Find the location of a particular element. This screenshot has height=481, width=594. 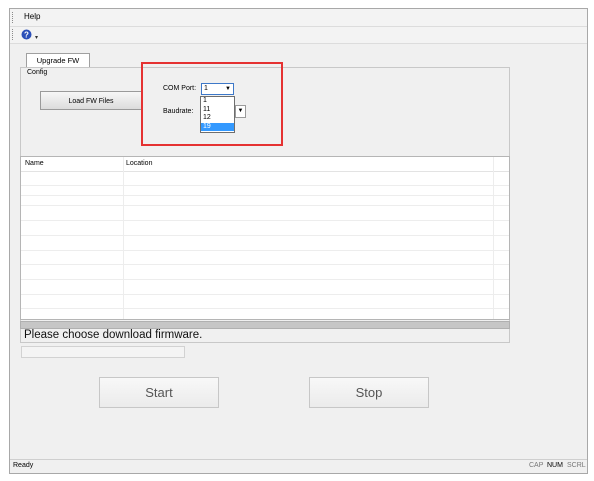

sub-progress-field is located at coordinates (103, 352).